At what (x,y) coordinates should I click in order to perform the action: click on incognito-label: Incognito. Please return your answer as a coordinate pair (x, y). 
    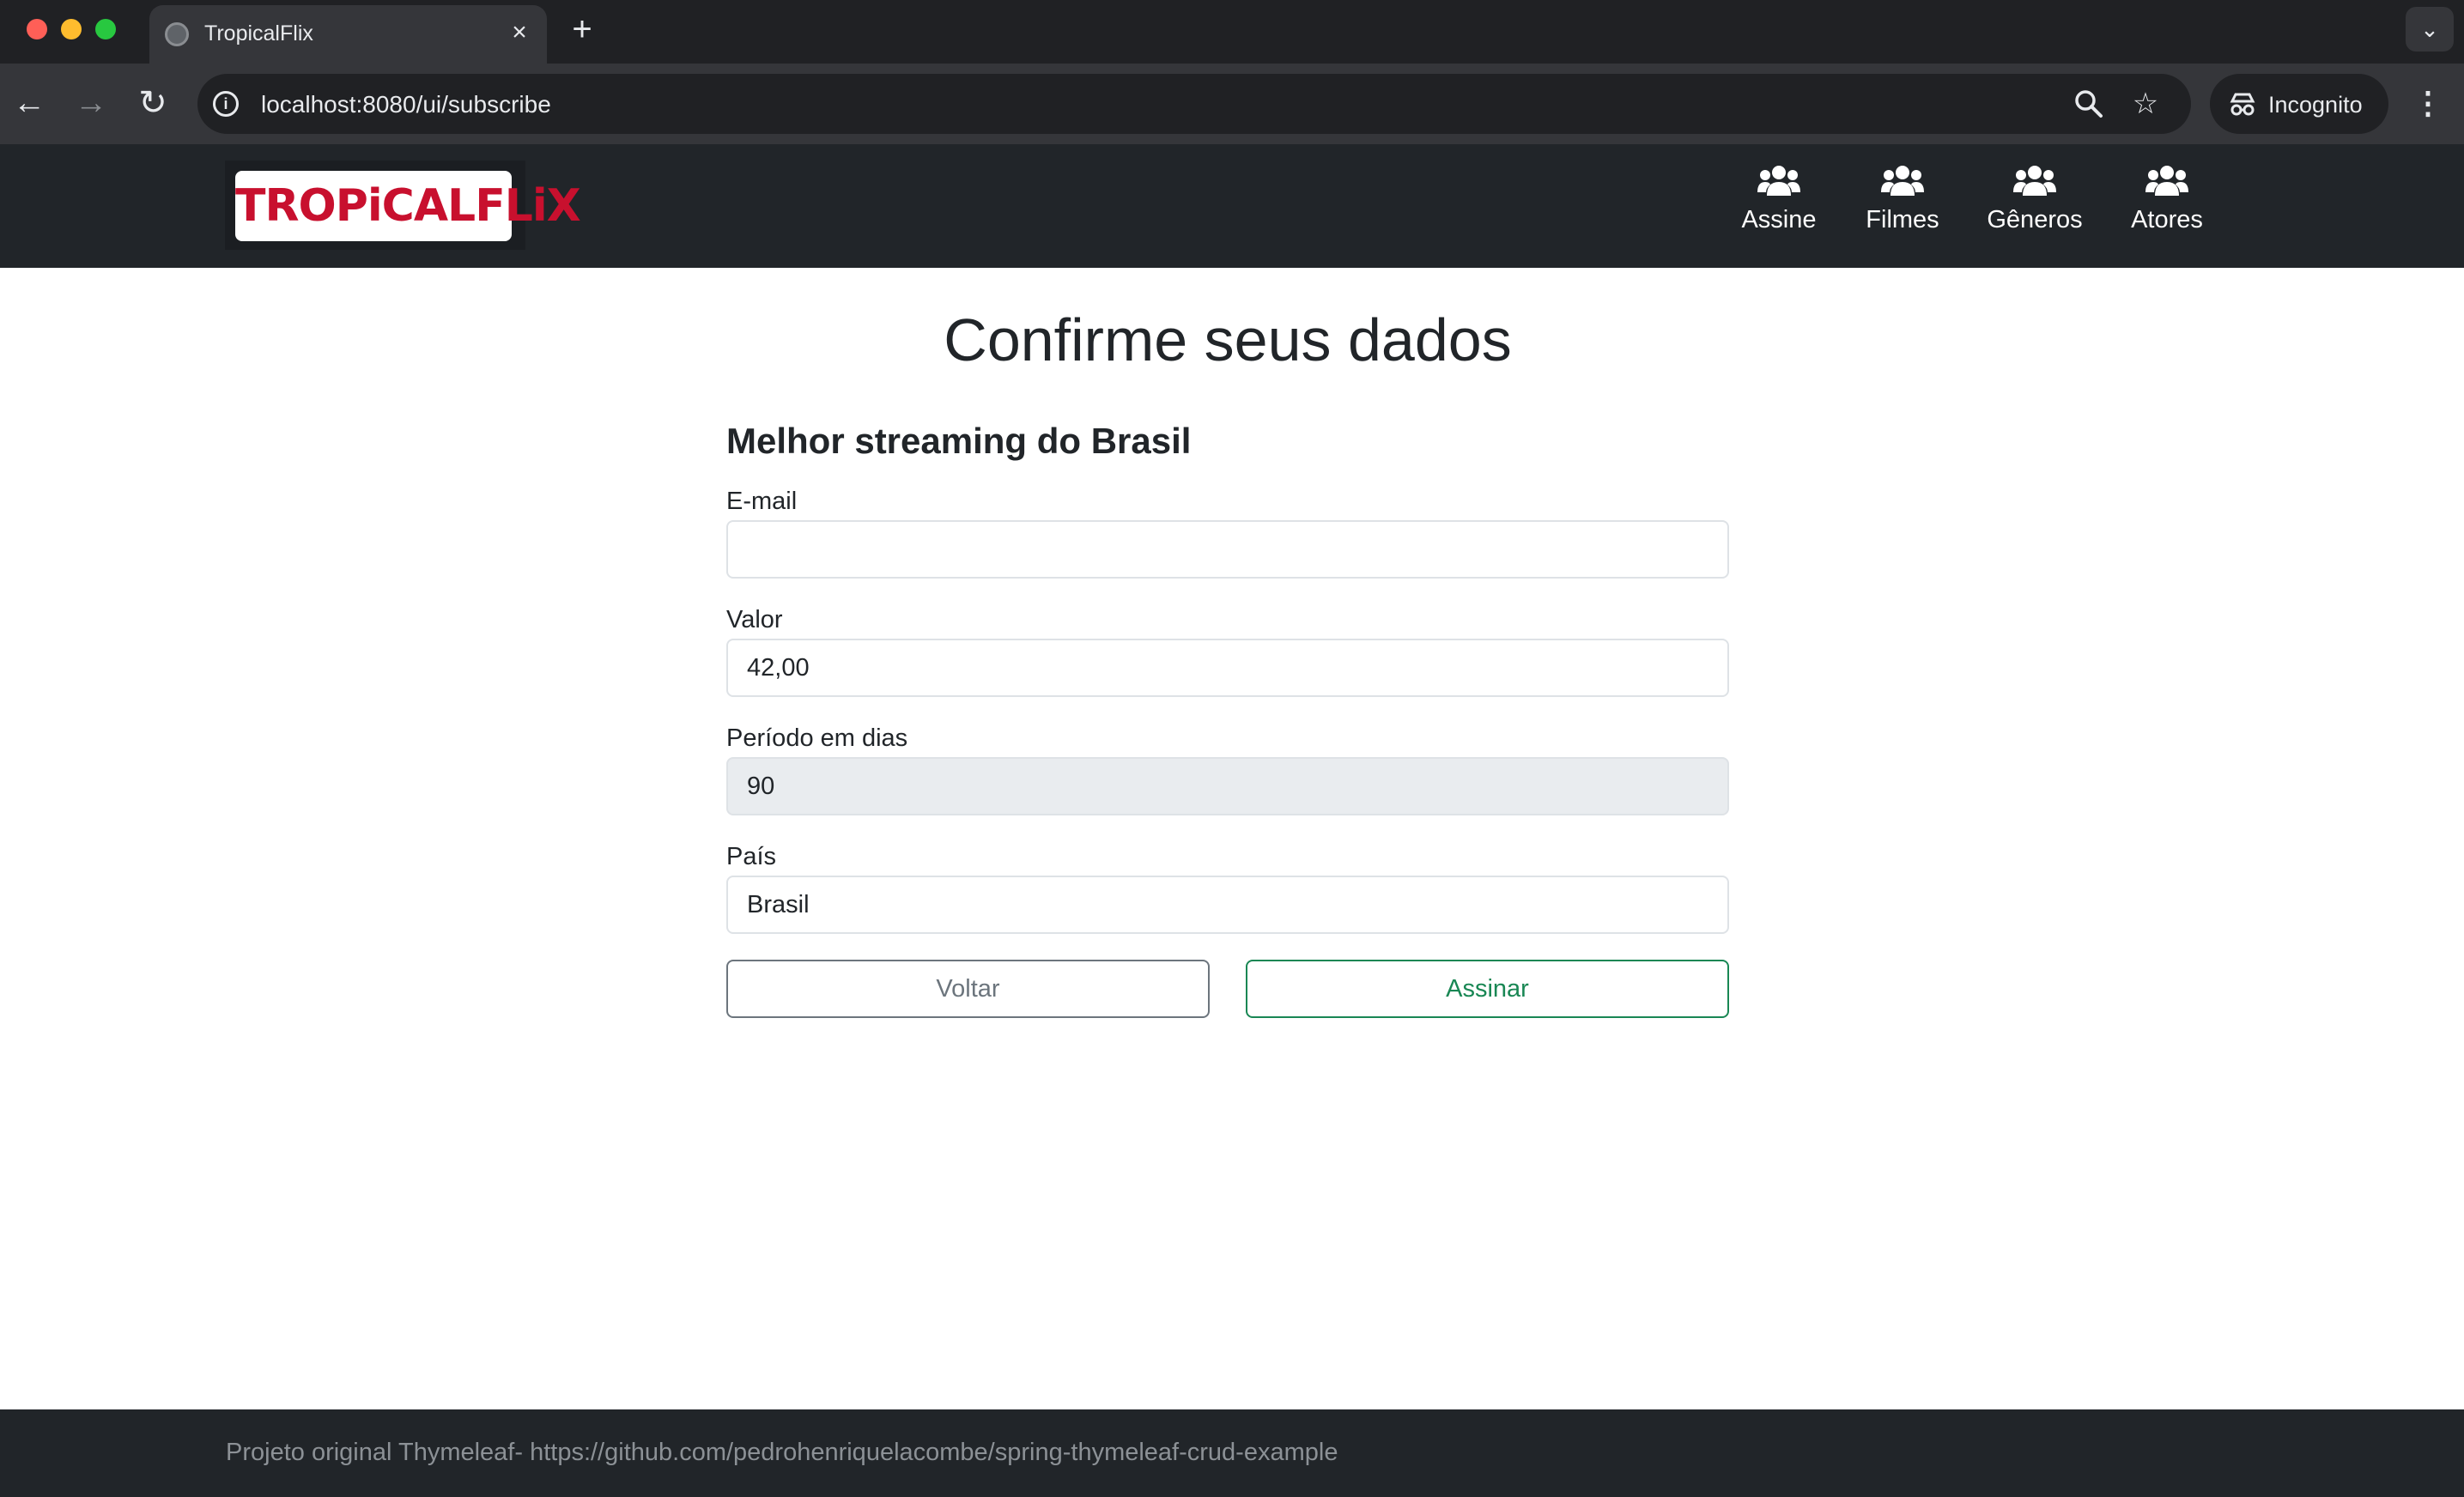
    Looking at the image, I should click on (2315, 105).